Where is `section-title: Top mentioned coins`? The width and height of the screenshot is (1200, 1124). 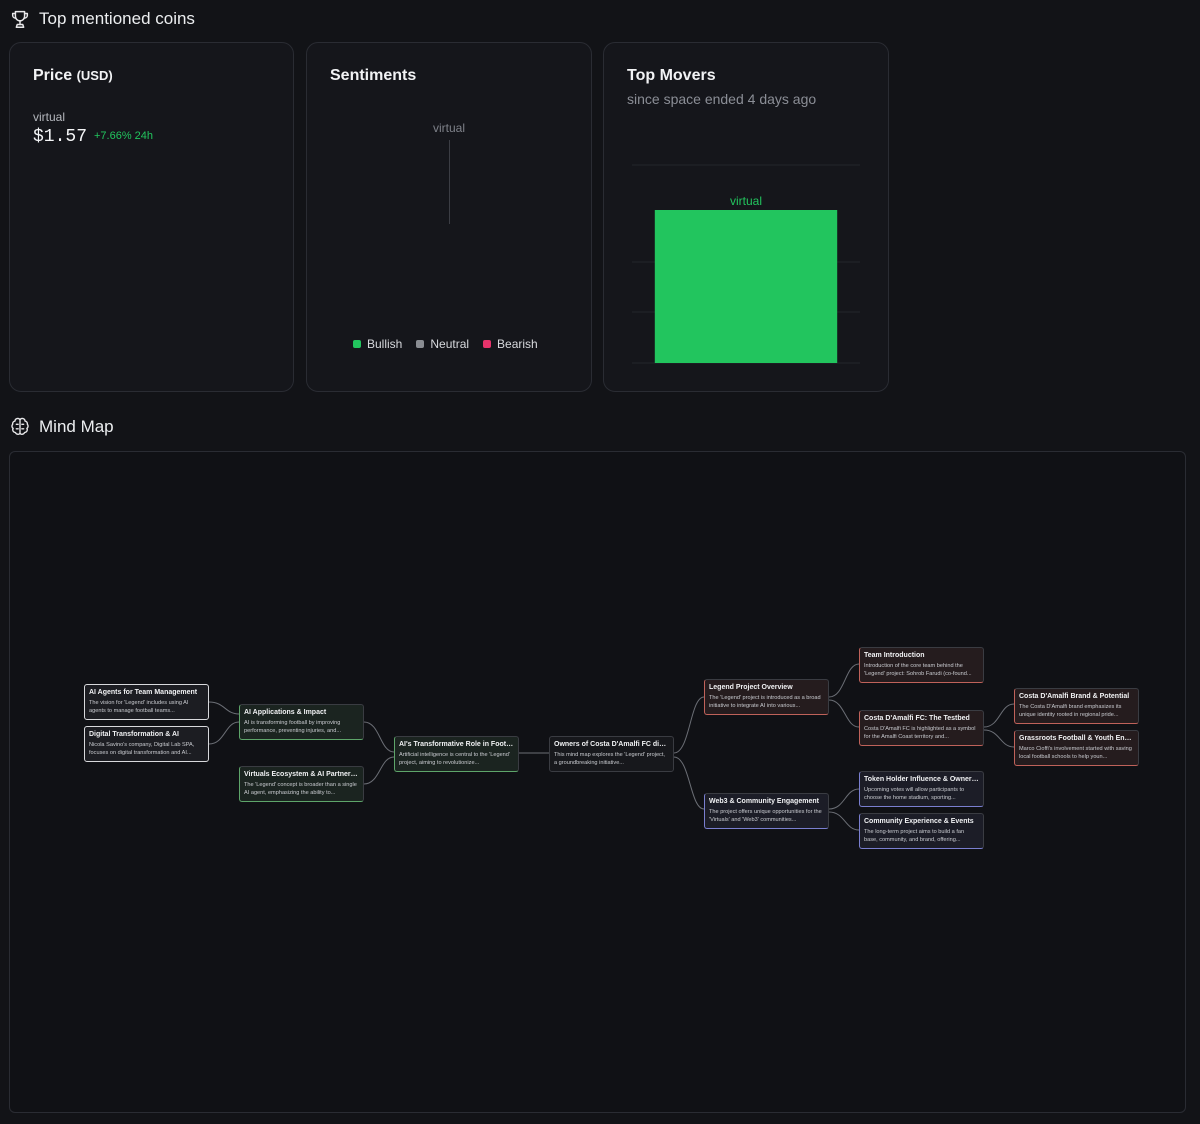 section-title: Top mentioned coins is located at coordinates (117, 18).